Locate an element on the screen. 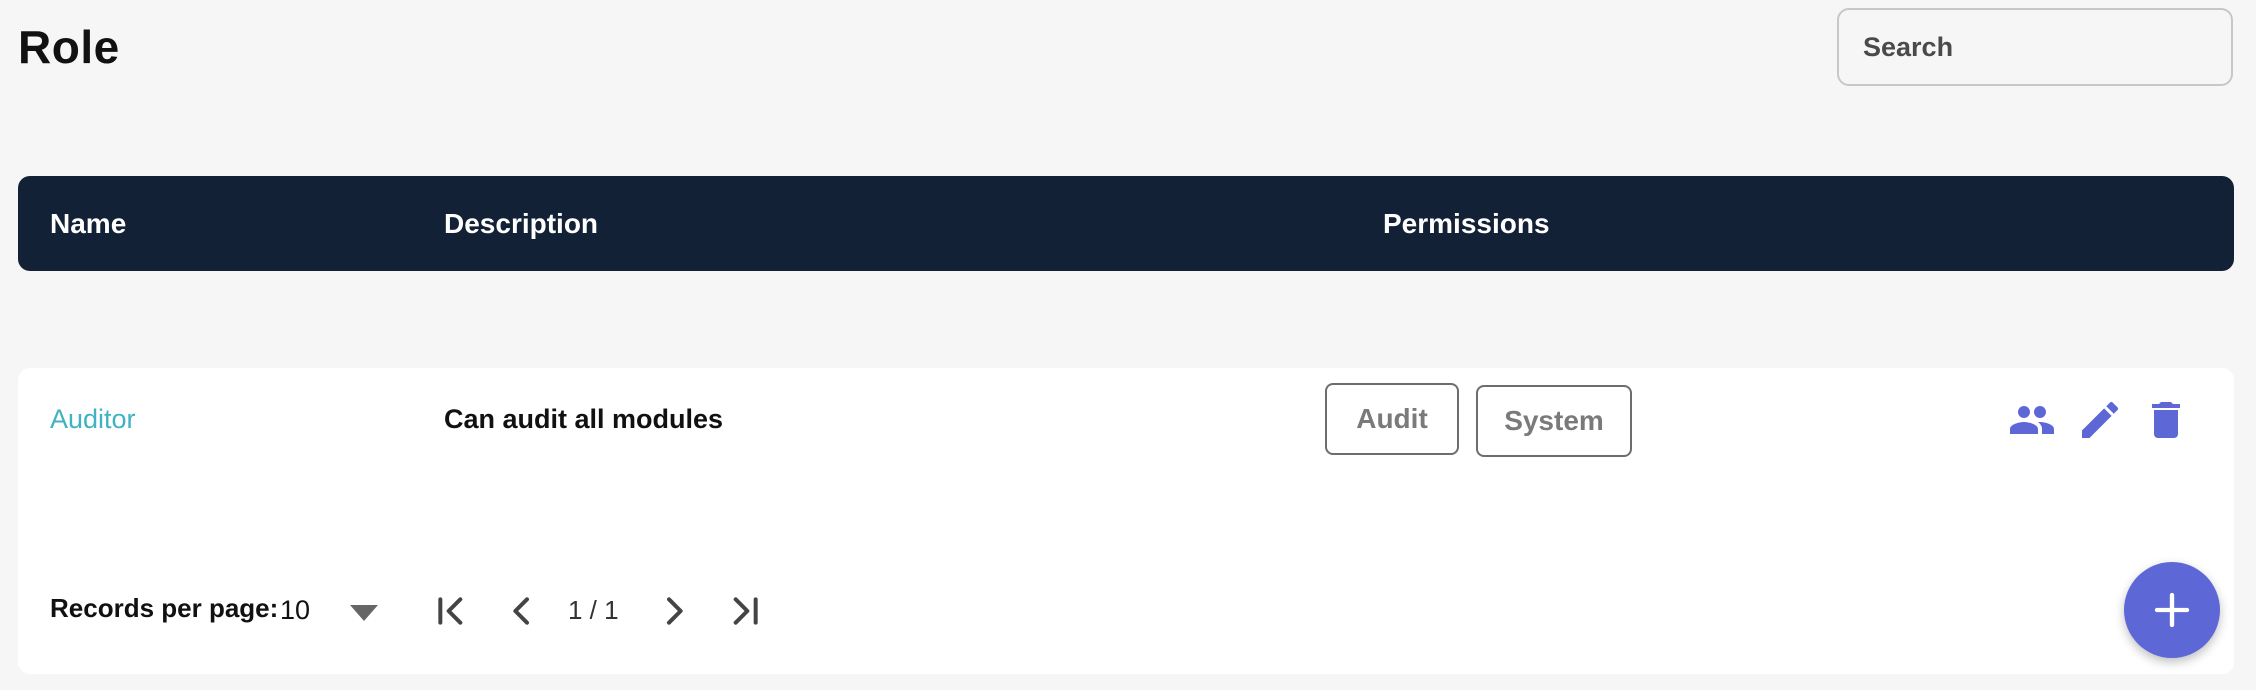 This screenshot has height=690, width=2256. previous-page-icon is located at coordinates (522, 611).